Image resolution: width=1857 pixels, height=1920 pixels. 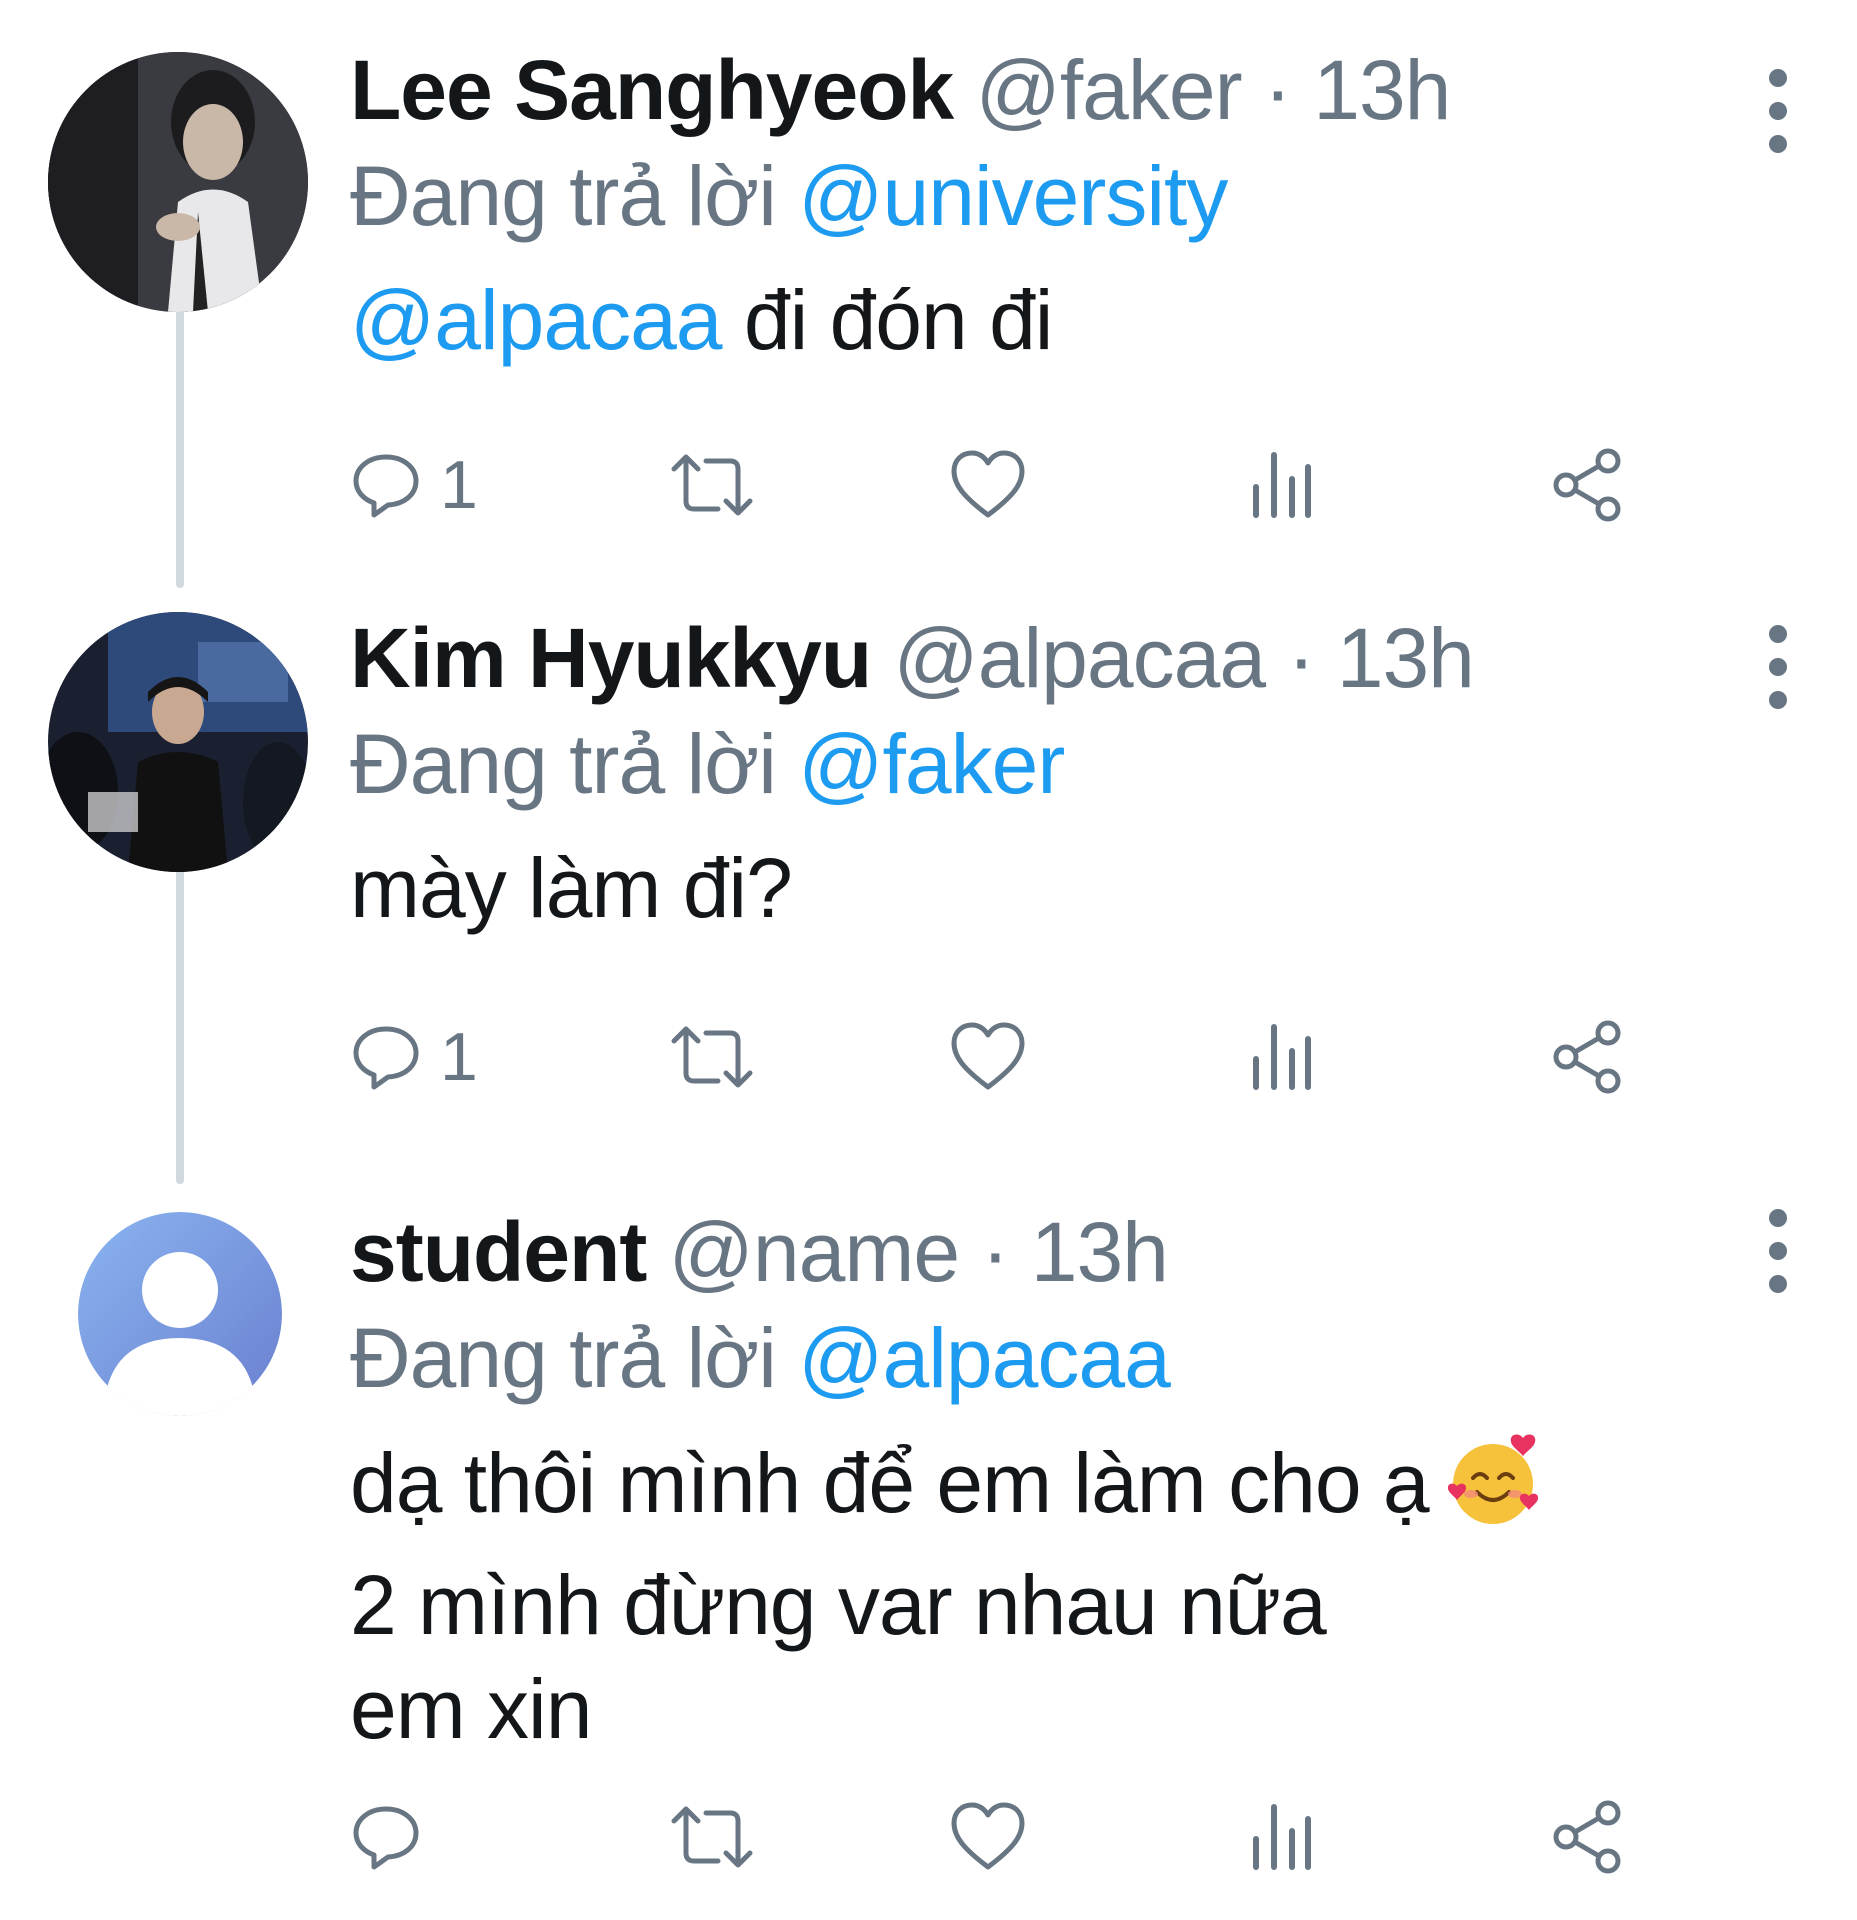 I want to click on user-handle: @alpacaa, so click(x=1080, y=658).